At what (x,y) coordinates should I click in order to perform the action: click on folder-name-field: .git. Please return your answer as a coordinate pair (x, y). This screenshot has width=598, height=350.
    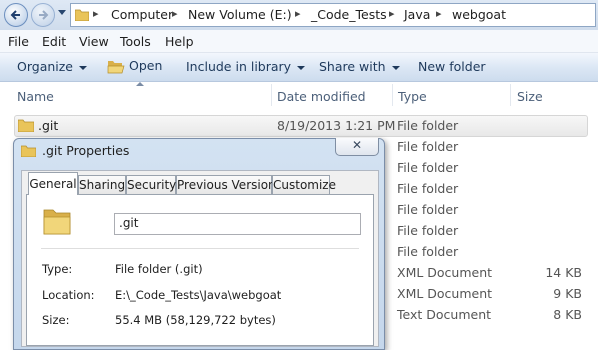
    Looking at the image, I should click on (237, 224).